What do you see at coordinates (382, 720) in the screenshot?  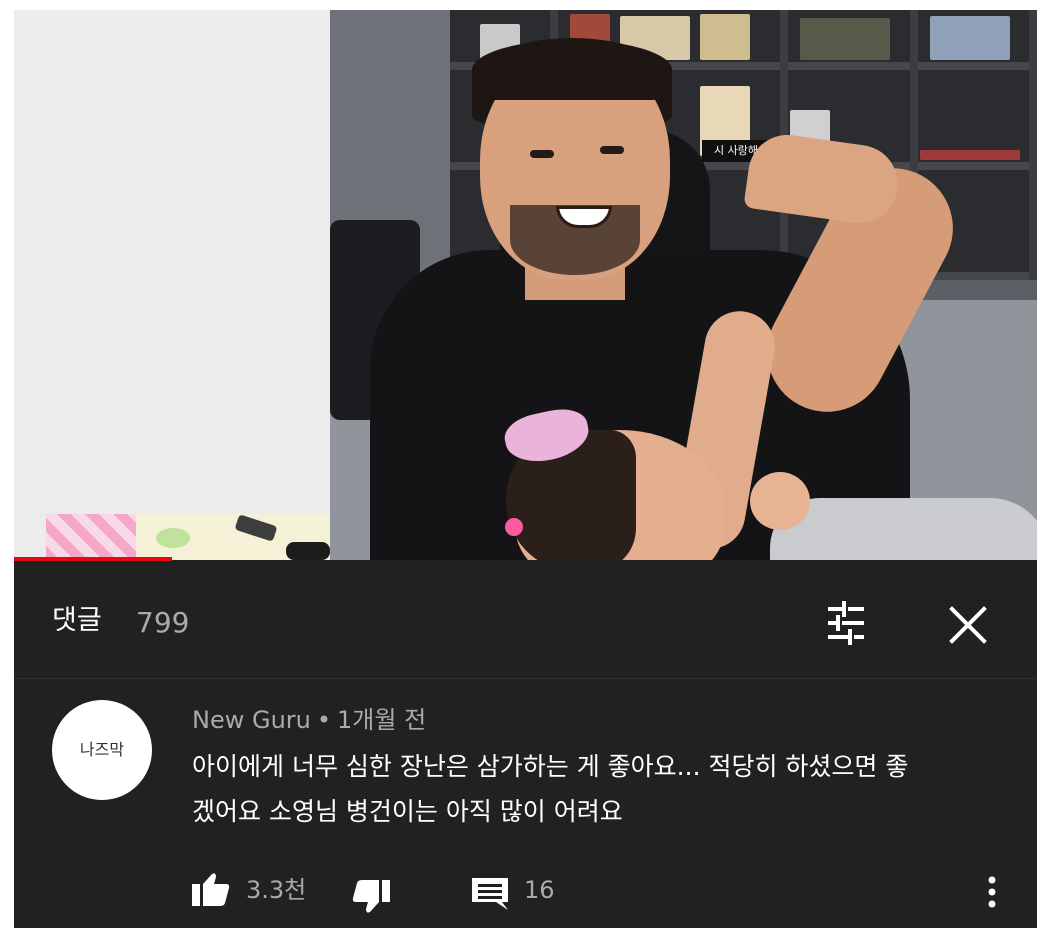 I see `comment-time: 1개월 전` at bounding box center [382, 720].